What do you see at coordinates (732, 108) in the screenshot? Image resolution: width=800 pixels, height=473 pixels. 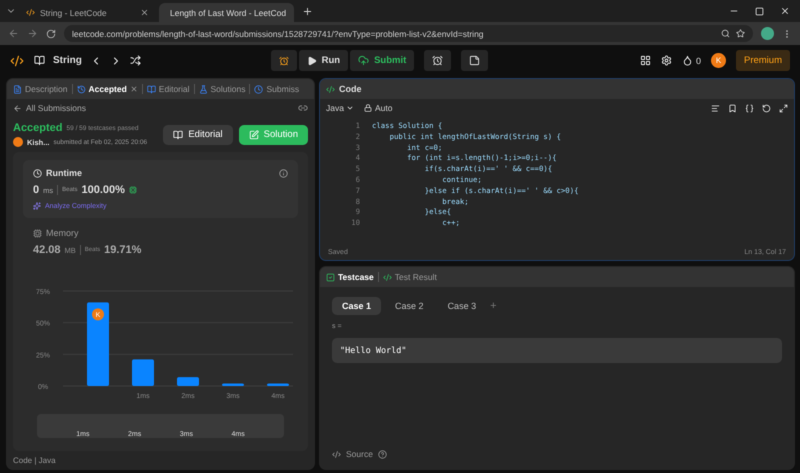 I see `bookmark-icon` at bounding box center [732, 108].